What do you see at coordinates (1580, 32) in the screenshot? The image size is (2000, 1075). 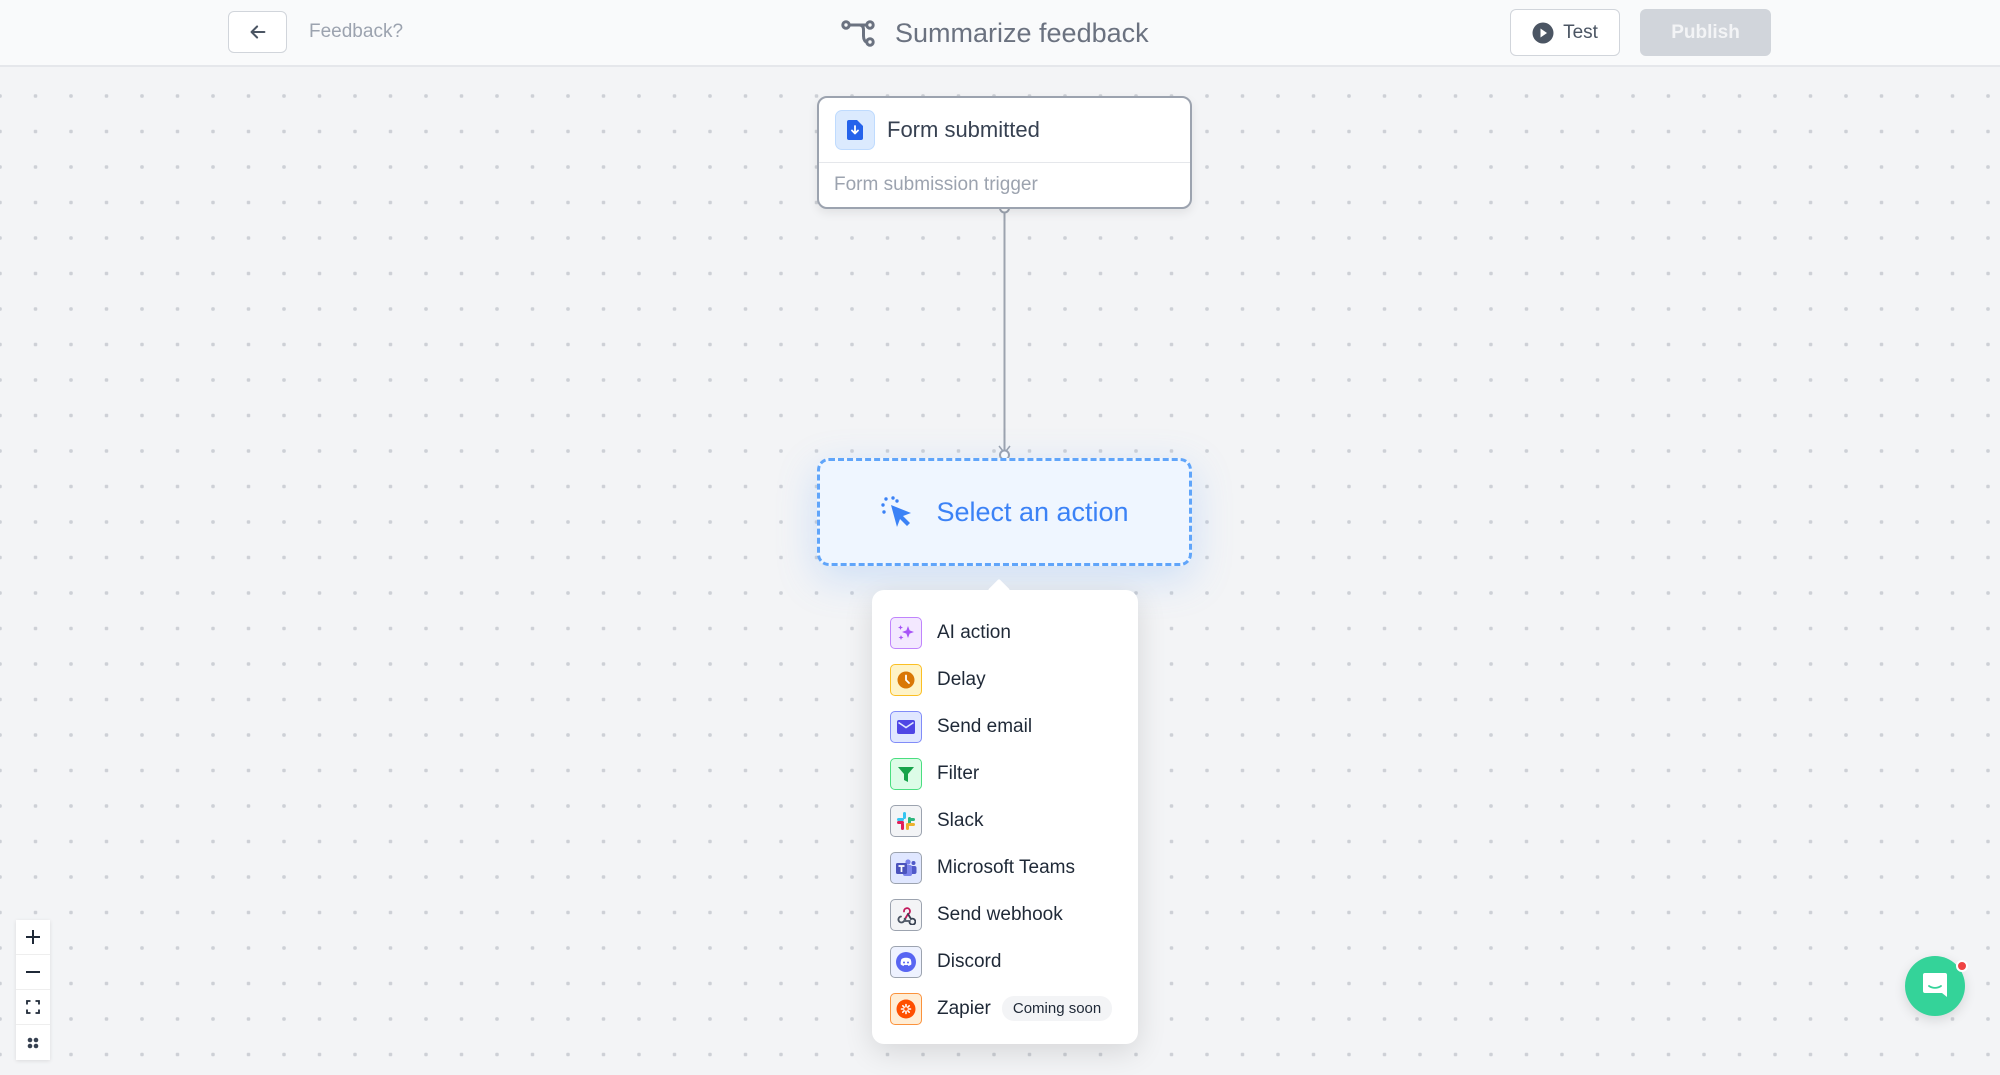 I see `test-button-label: Test` at bounding box center [1580, 32].